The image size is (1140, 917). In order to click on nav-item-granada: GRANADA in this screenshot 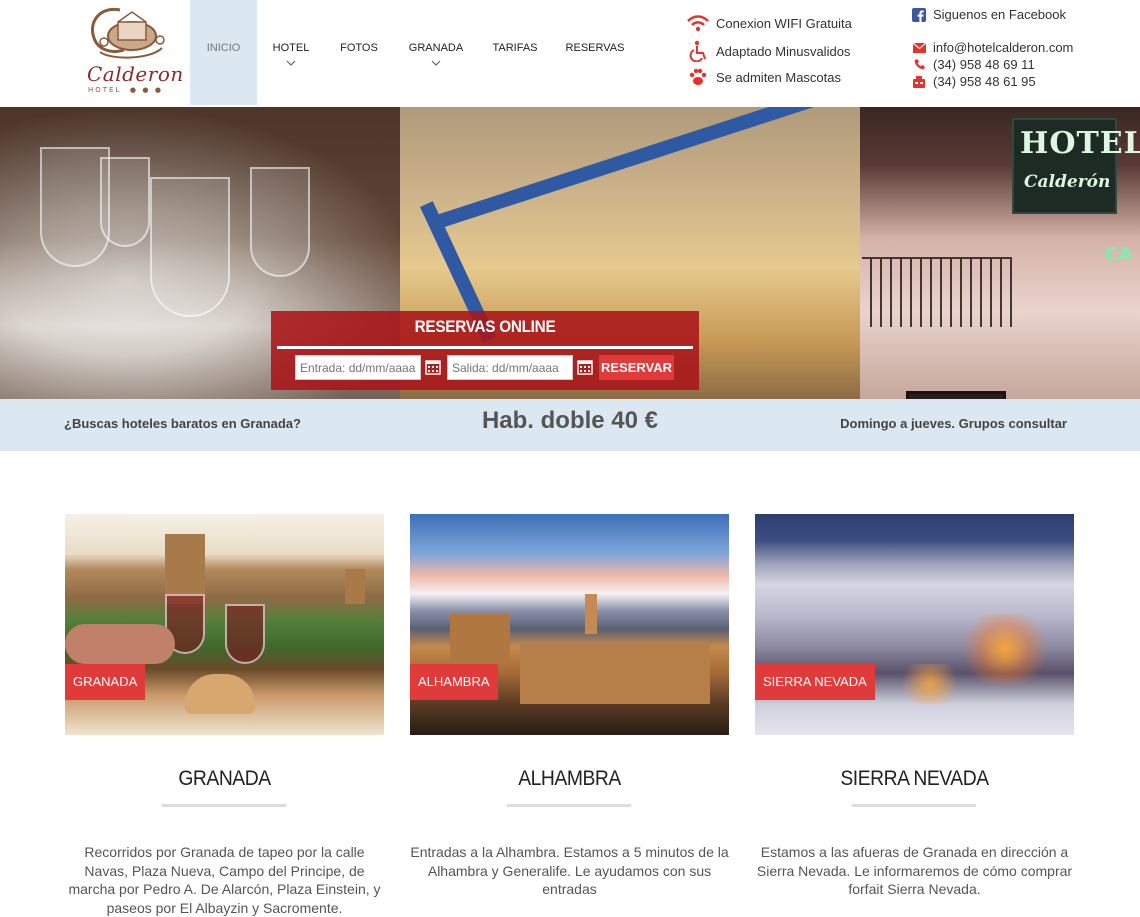, I will do `click(436, 52)`.